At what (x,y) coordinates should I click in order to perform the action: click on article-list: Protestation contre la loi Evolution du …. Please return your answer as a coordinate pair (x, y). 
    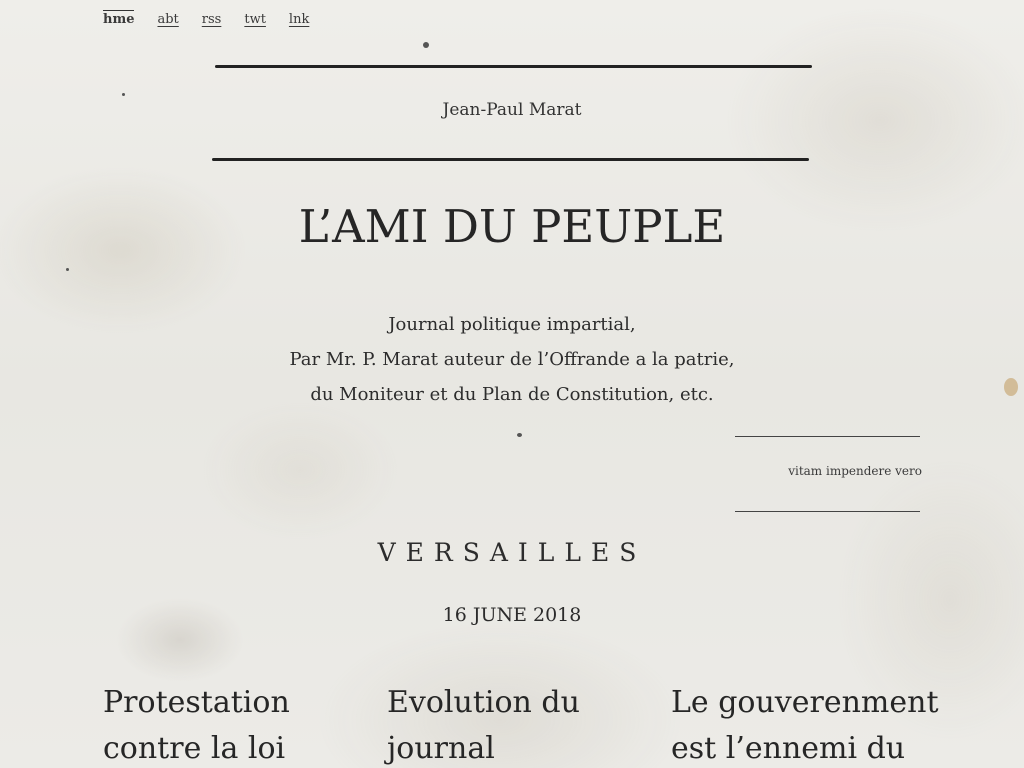
    Looking at the image, I should click on (533, 724).